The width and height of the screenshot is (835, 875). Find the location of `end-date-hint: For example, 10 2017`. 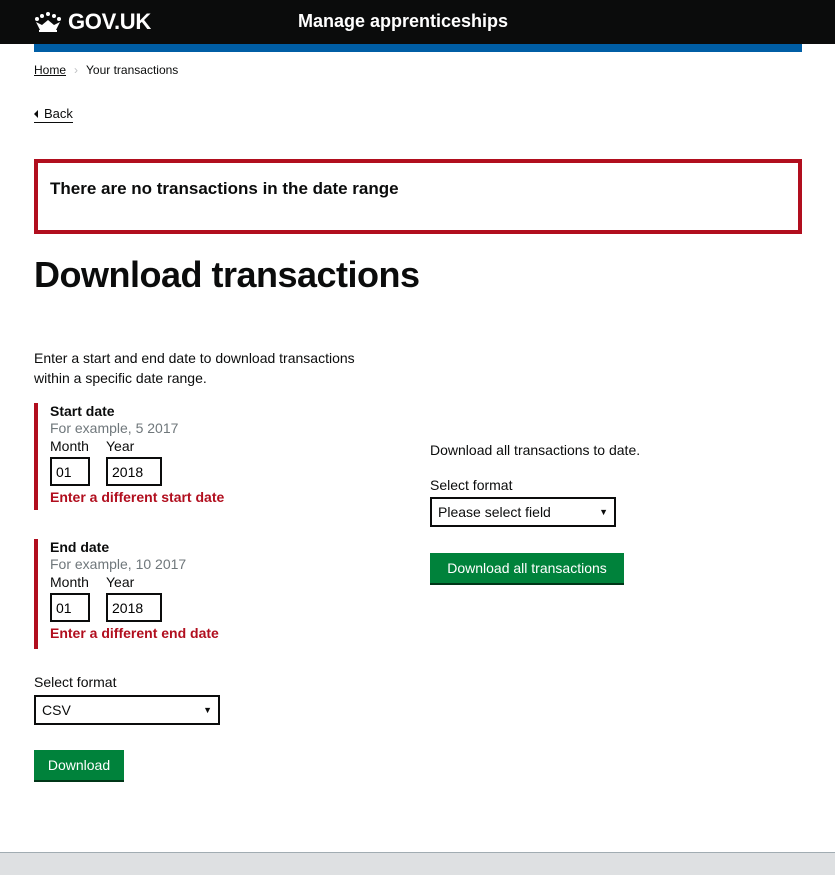

end-date-hint: For example, 10 2017 is located at coordinates (118, 564).